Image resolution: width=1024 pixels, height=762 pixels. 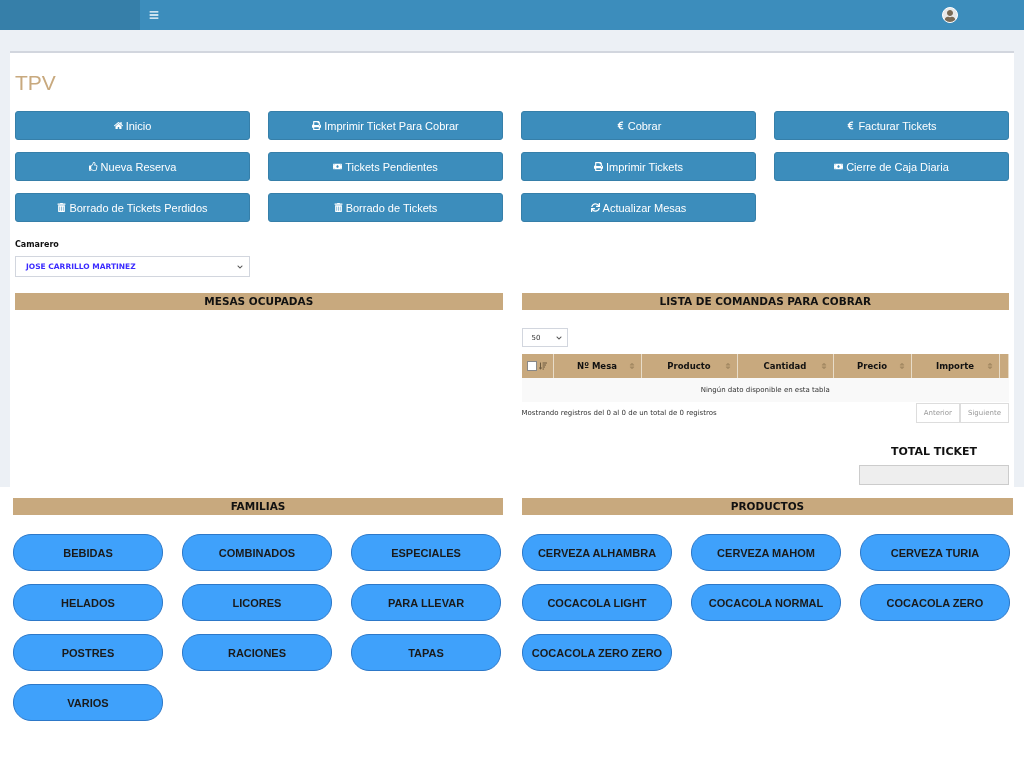 I want to click on field-label: Camarero, so click(x=37, y=244).